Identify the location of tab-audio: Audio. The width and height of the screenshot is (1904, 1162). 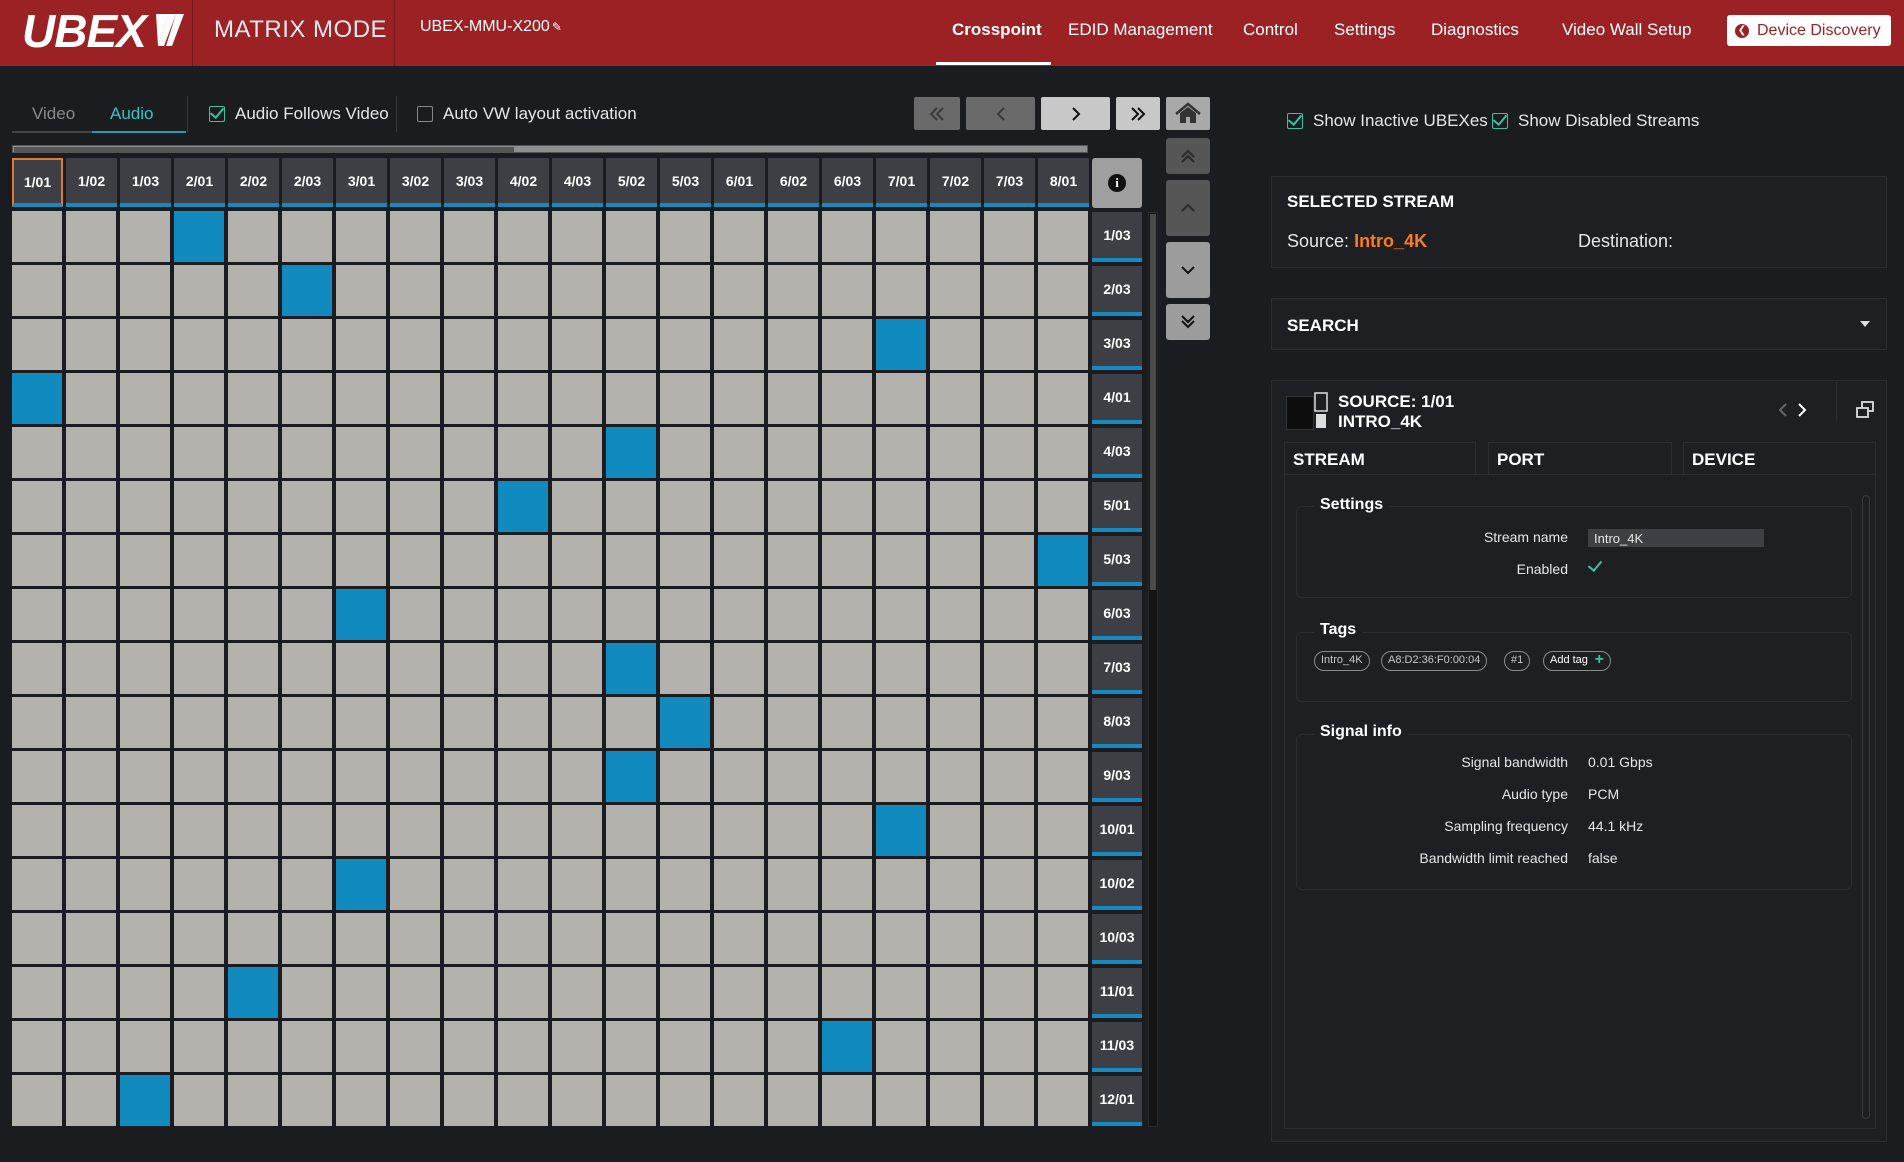
(131, 114).